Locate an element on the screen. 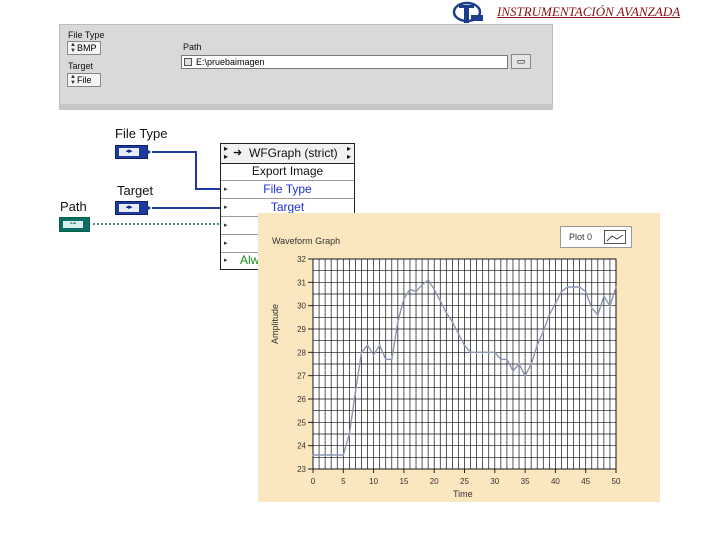 The width and height of the screenshot is (720, 540). y-tick-label: 30 is located at coordinates (301, 306).